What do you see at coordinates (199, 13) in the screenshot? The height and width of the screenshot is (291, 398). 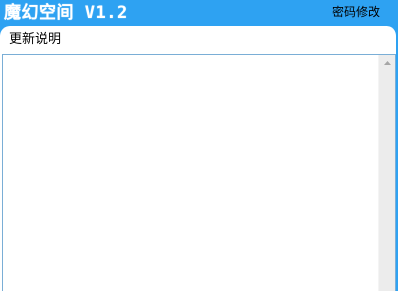 I see `title-bar: 魔幻空间 V1.2 密码修改` at bounding box center [199, 13].